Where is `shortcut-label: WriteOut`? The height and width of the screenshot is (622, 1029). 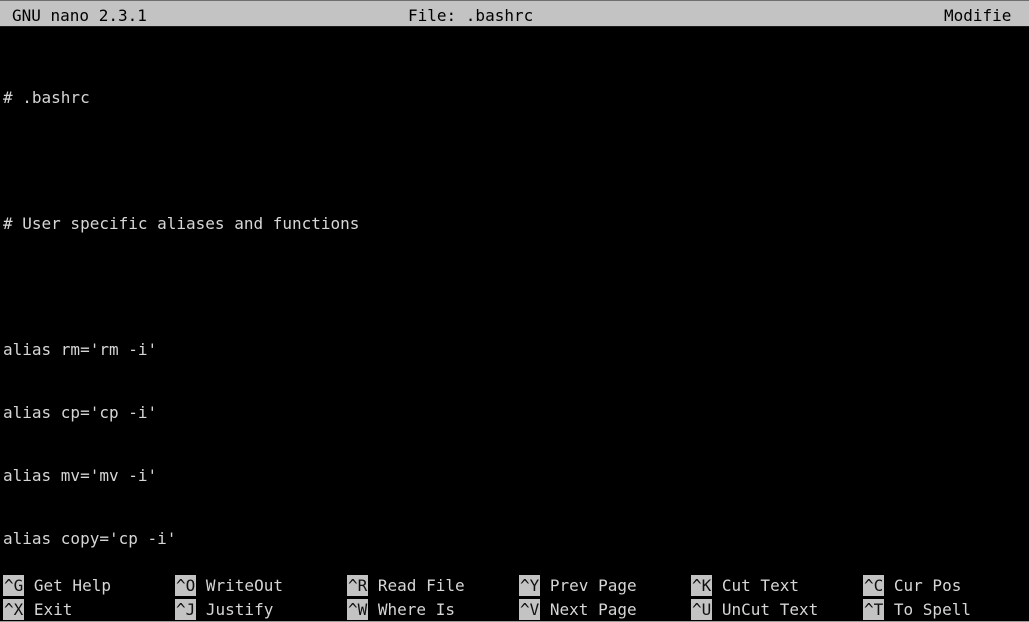
shortcut-label: WriteOut is located at coordinates (239, 585).